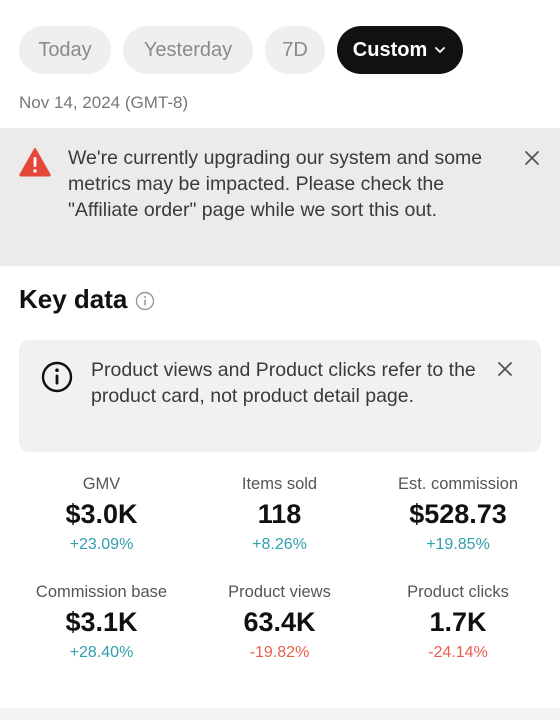 This screenshot has height=720, width=560. I want to click on metric-change: +19.85%, so click(458, 544).